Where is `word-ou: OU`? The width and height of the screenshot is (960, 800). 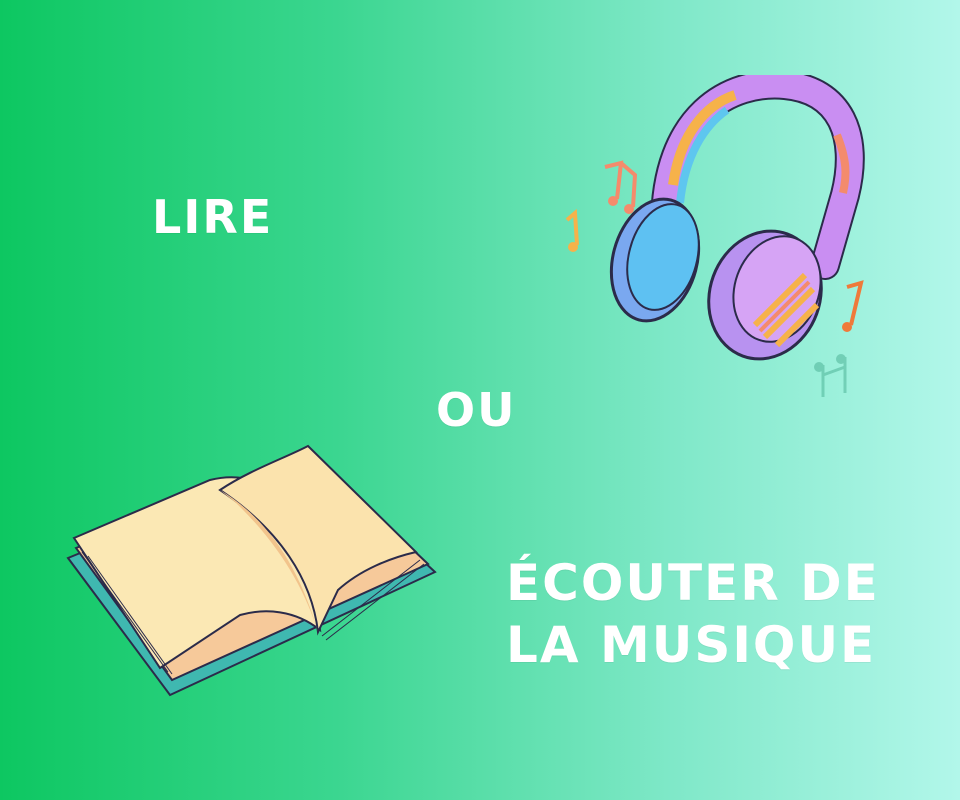
word-ou: OU is located at coordinates (476, 410).